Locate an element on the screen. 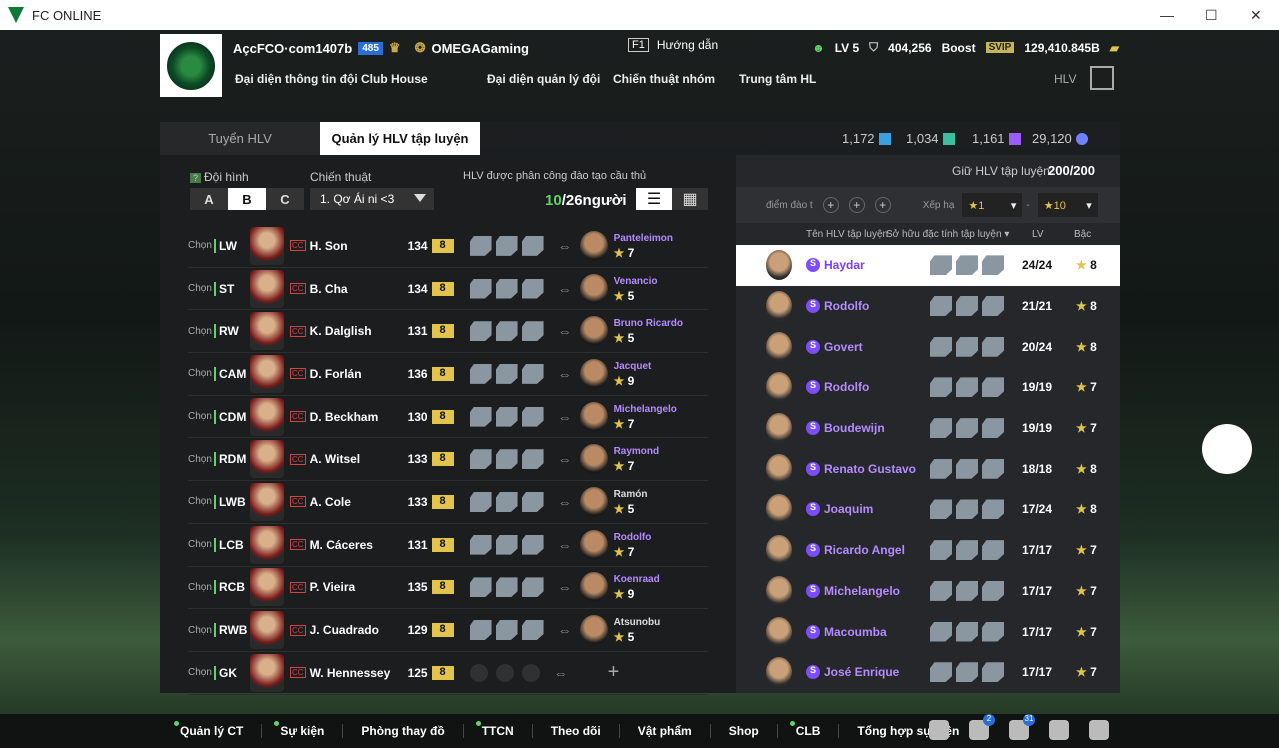 The width and height of the screenshot is (1279, 748). coach-row: S José Enrique 17/17 ★ 7 is located at coordinates (928, 672).